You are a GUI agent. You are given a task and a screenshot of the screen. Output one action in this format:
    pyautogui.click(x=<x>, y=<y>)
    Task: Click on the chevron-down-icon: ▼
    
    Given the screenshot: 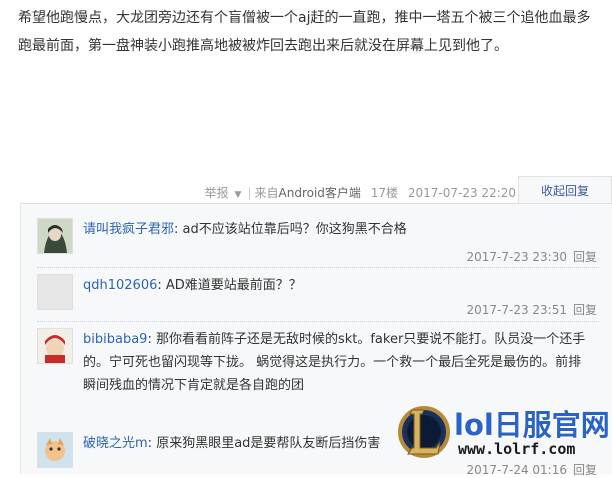 What is the action you would take?
    pyautogui.click(x=238, y=195)
    